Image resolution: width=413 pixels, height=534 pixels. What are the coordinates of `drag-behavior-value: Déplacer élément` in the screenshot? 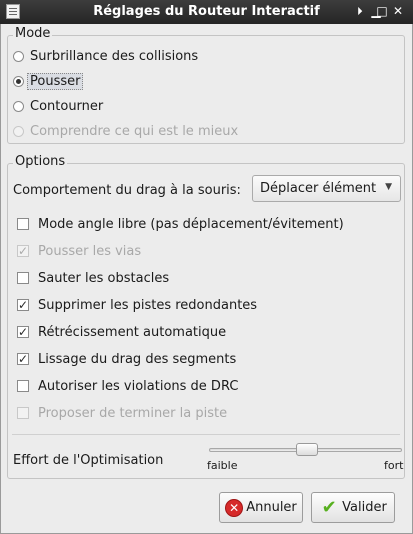 It's located at (318, 188).